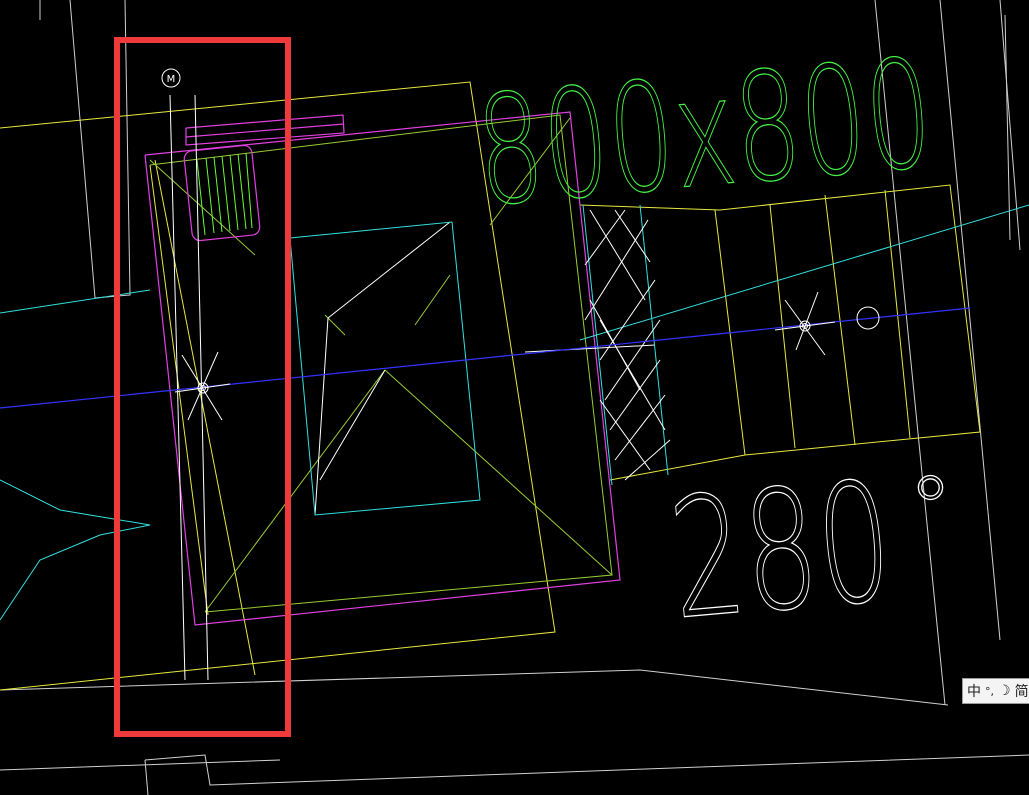 The image size is (1029, 795). Describe the element at coordinates (781, 551) in the screenshot. I see `dimension-label-bottom: 280` at that location.